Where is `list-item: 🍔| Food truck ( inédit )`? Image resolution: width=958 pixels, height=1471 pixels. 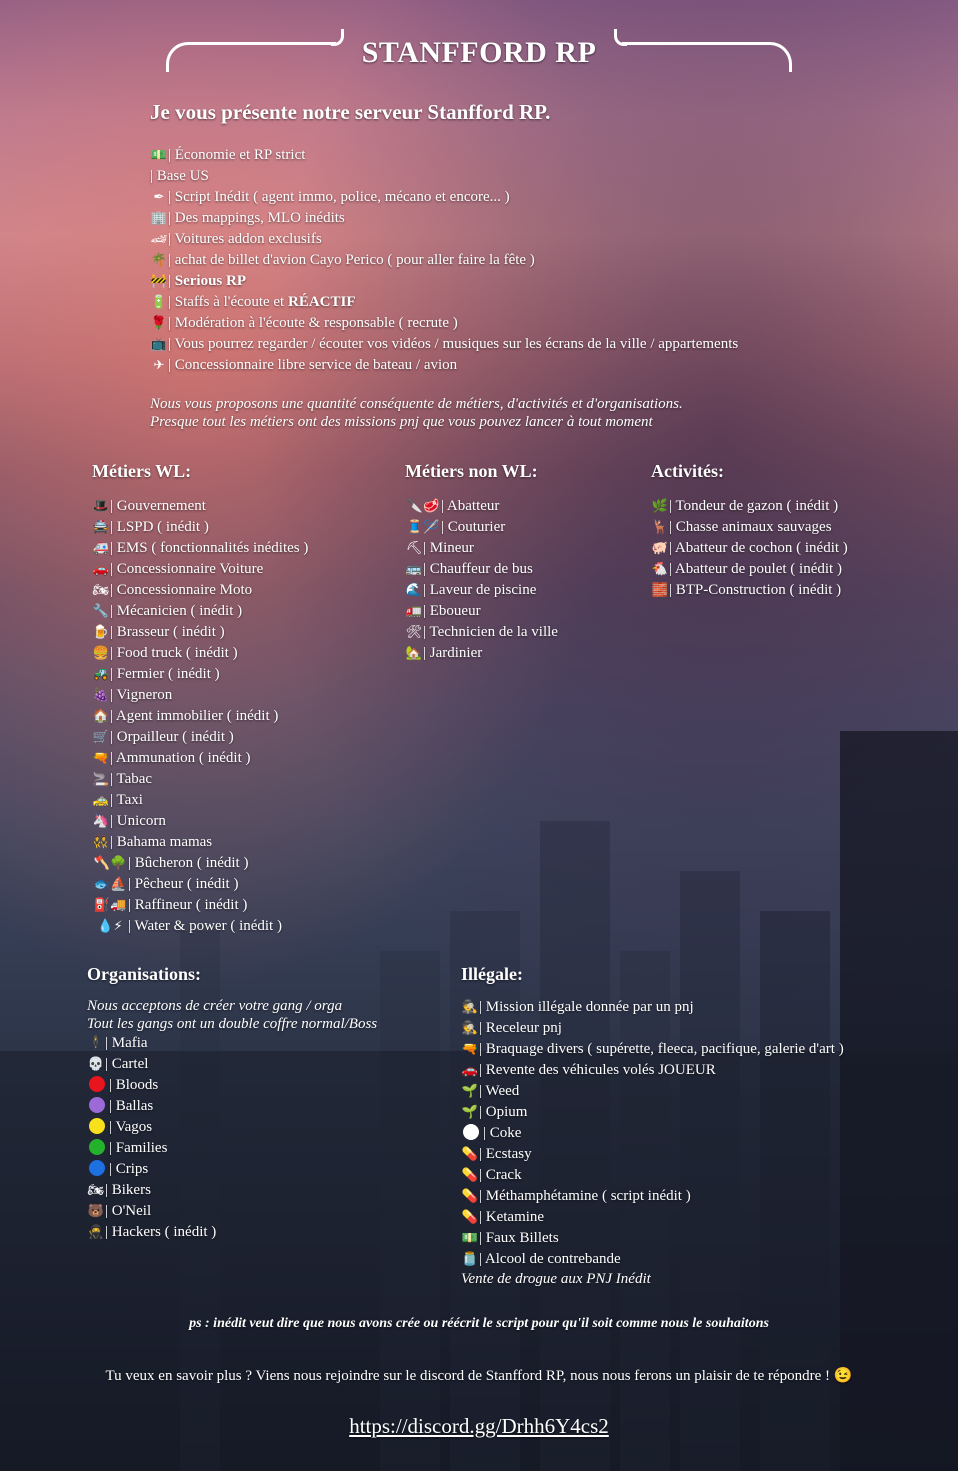 list-item: 🍔| Food truck ( inédit ) is located at coordinates (200, 653).